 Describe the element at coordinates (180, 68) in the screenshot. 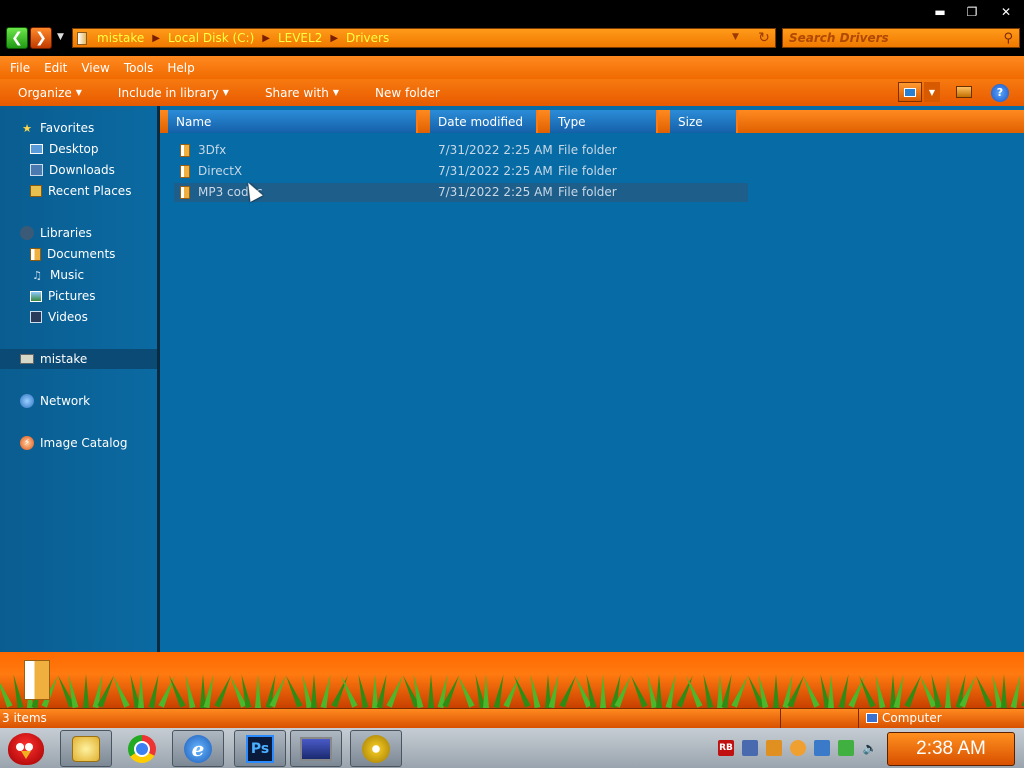

I see `menu-help: Help` at that location.